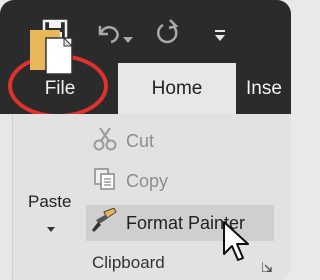  I want to click on customize-qat-icon, so click(220, 38).